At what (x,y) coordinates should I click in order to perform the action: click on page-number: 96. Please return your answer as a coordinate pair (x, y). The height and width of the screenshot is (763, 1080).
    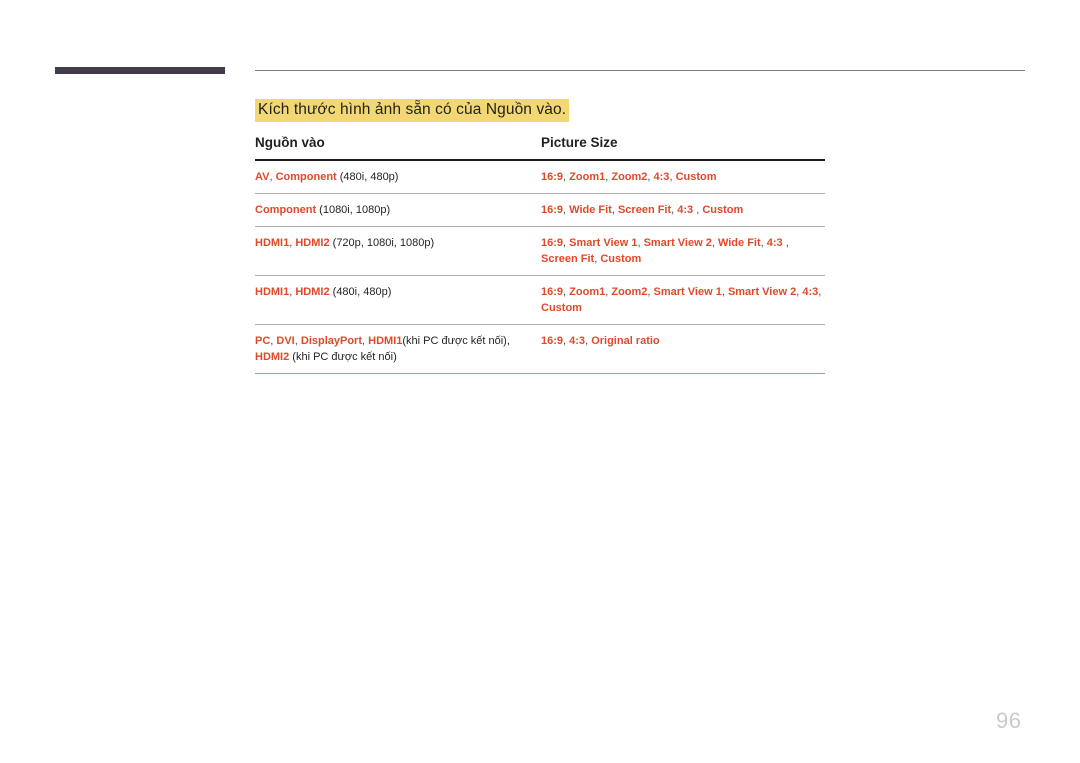
    Looking at the image, I should click on (1009, 720).